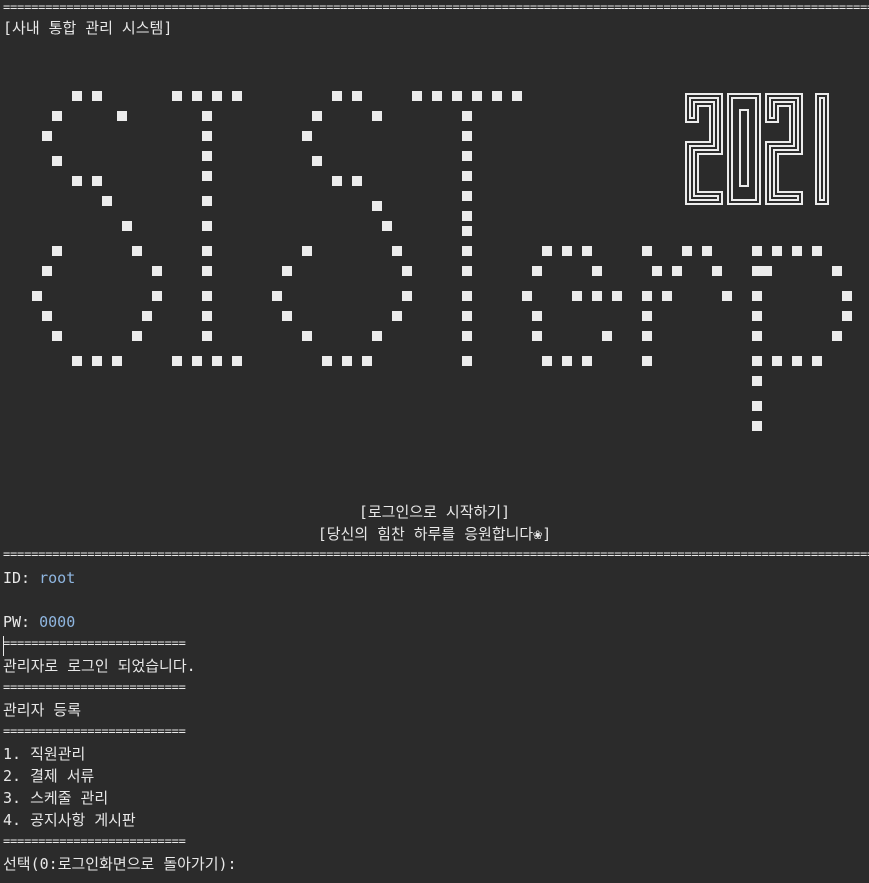 Image resolution: width=869 pixels, height=883 pixels. I want to click on menu-item-label: 공지사항 게시판, so click(83, 820).